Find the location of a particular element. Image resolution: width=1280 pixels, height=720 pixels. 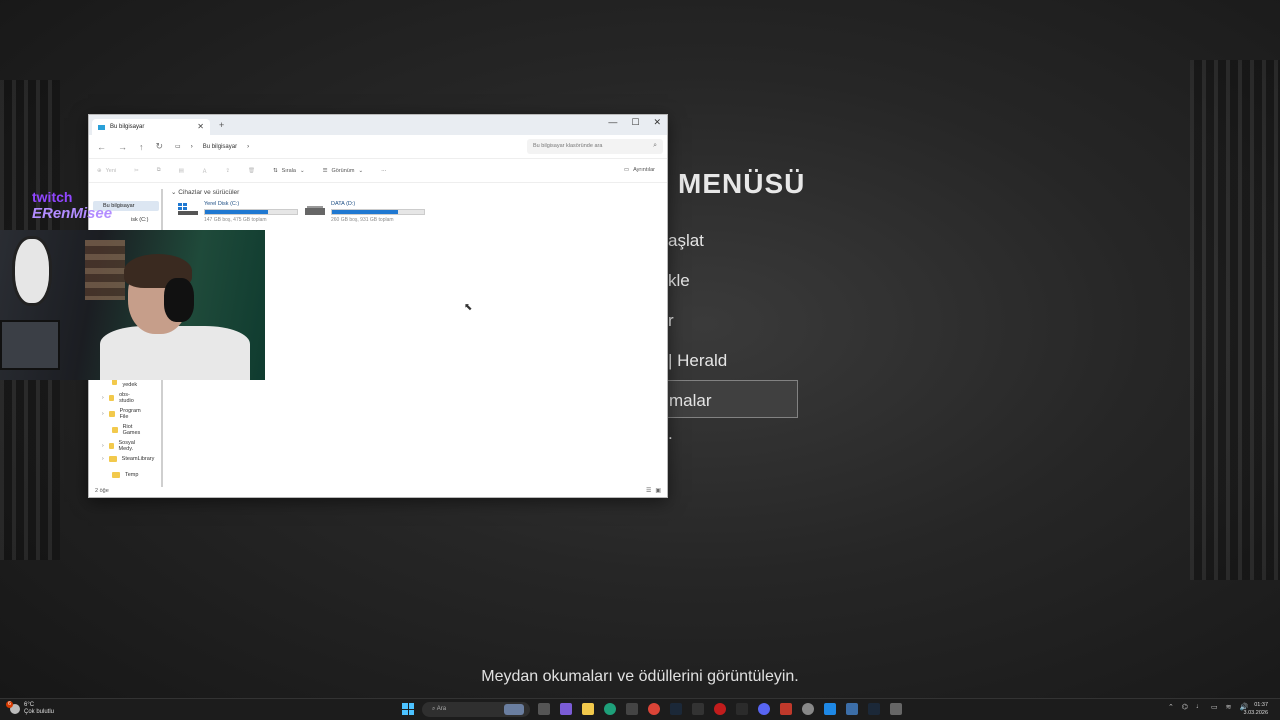

cut-icon: ✂ is located at coordinates (136, 171).